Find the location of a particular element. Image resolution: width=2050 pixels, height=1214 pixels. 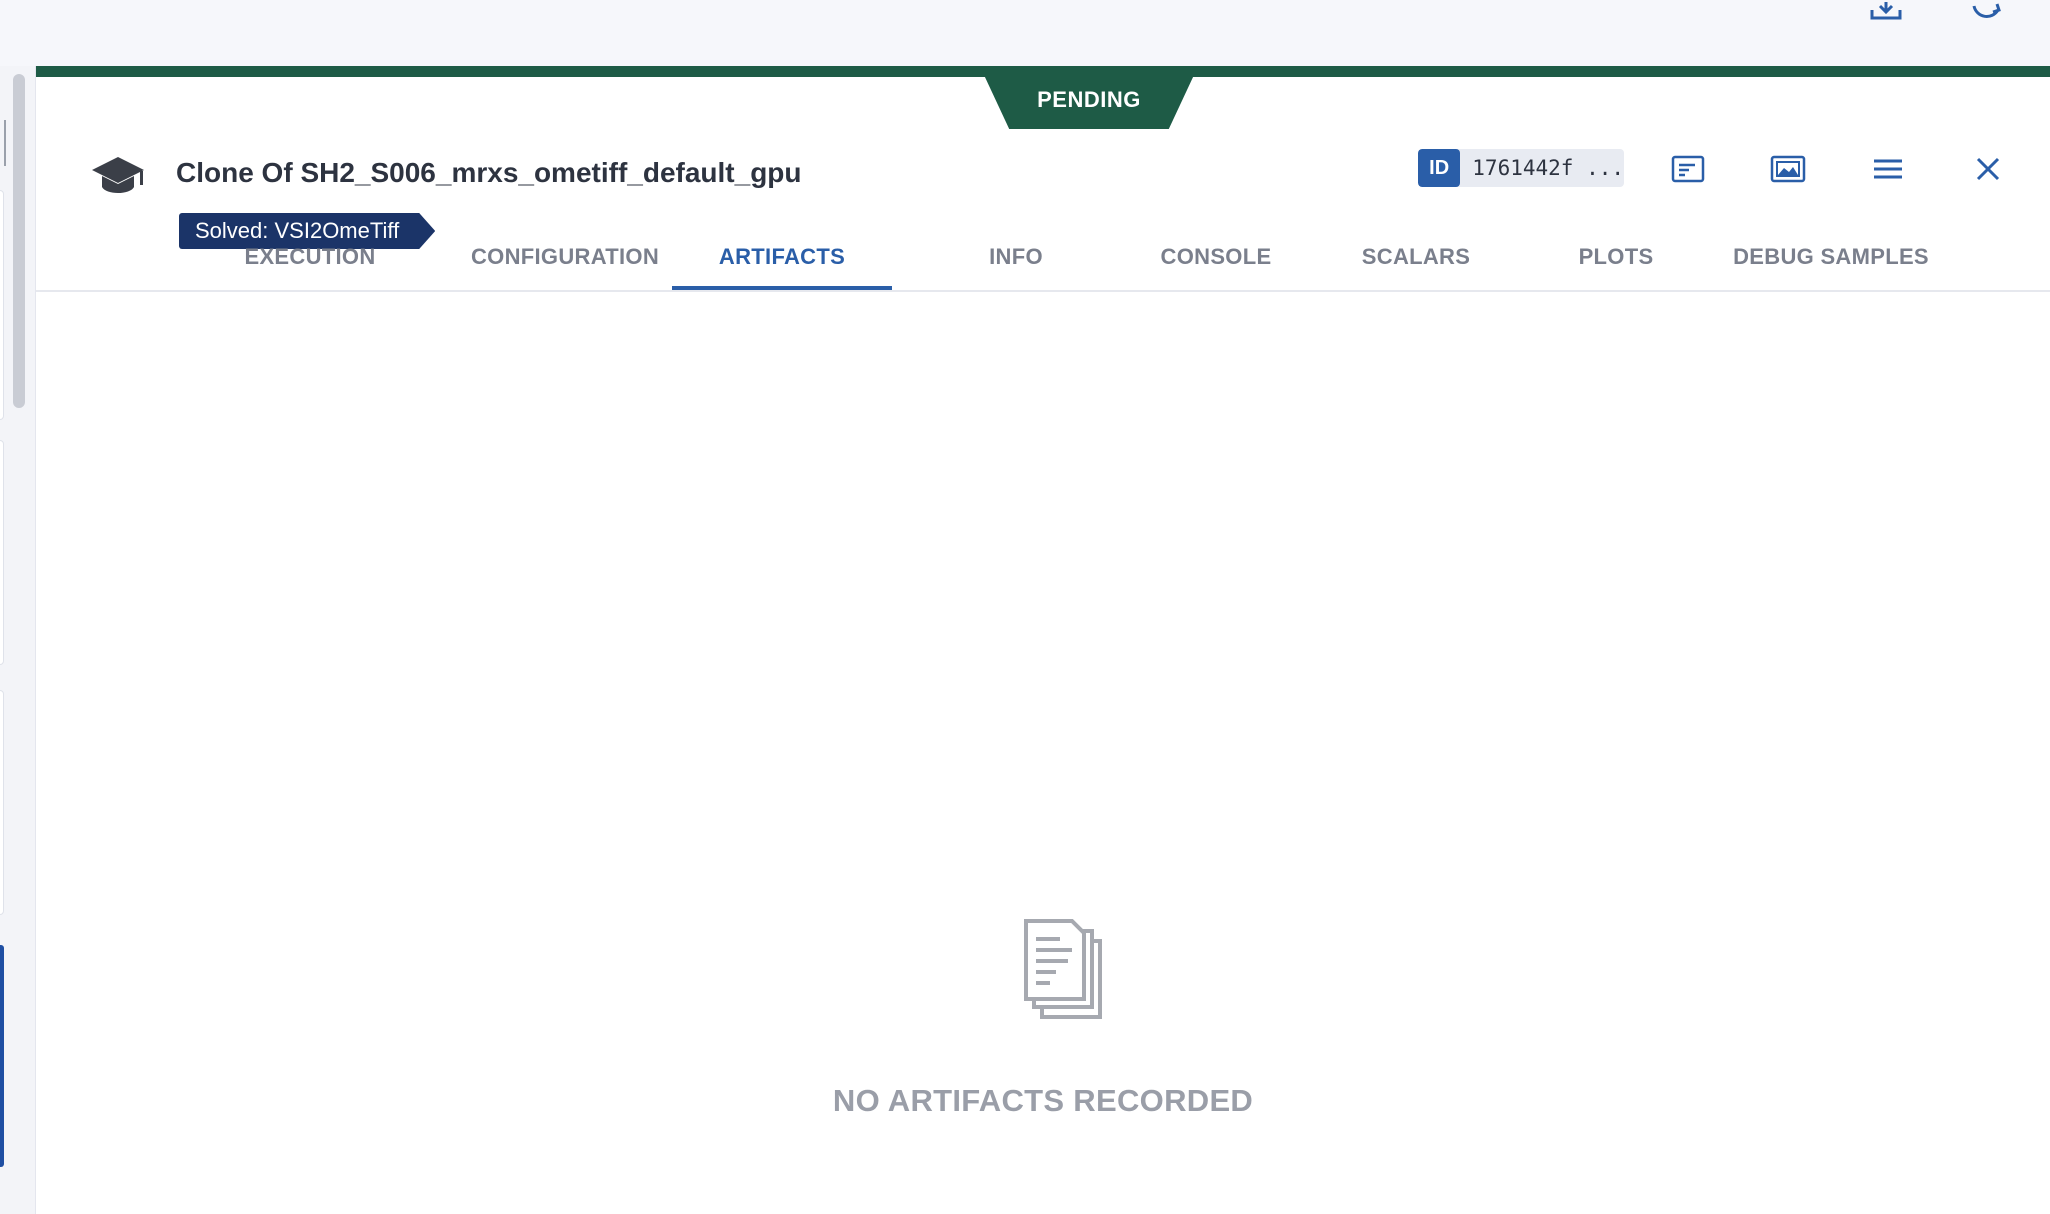

id-label: ID is located at coordinates (1439, 168).